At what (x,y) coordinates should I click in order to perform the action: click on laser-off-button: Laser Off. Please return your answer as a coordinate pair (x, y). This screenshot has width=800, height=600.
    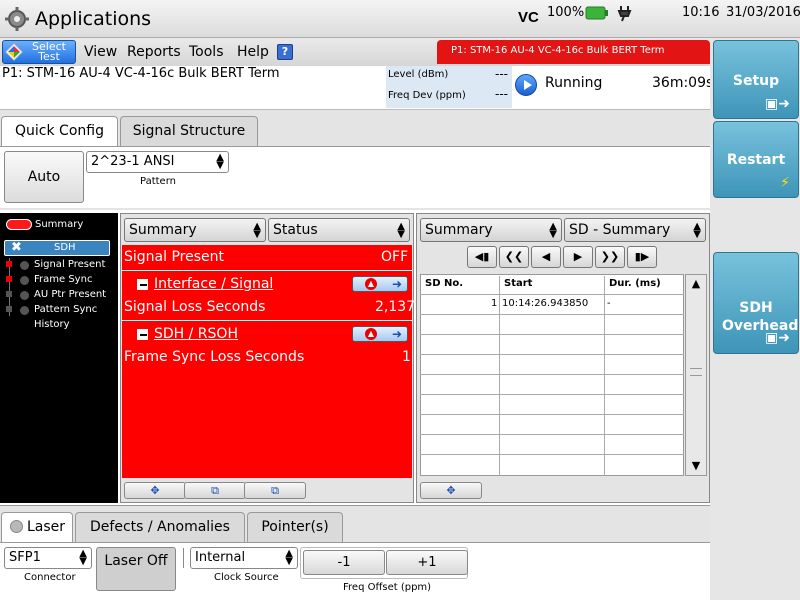
    Looking at the image, I should click on (136, 569).